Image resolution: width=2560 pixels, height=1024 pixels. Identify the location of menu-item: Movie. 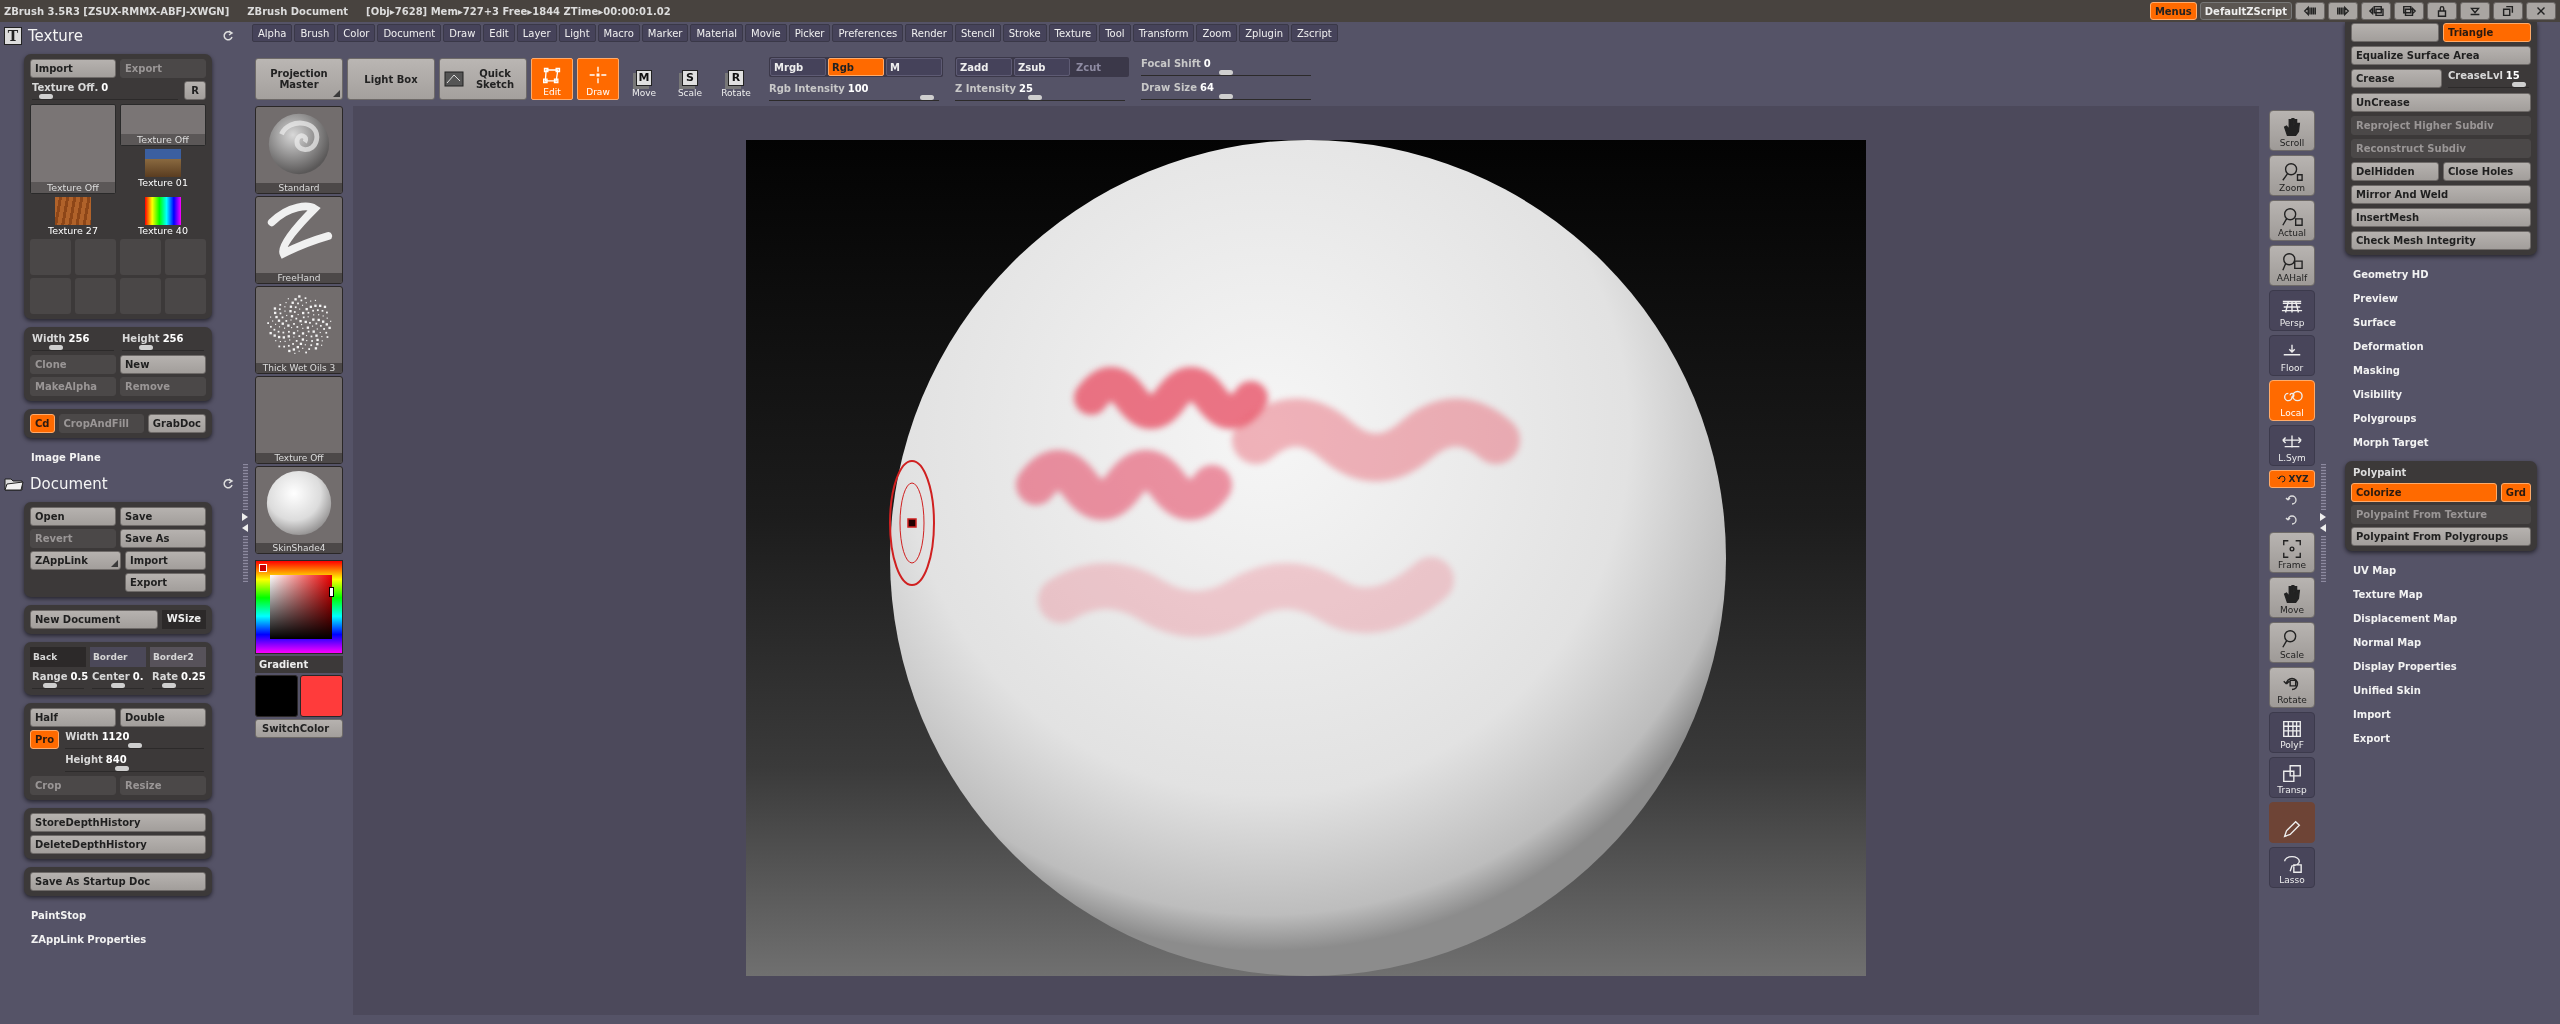
(766, 33).